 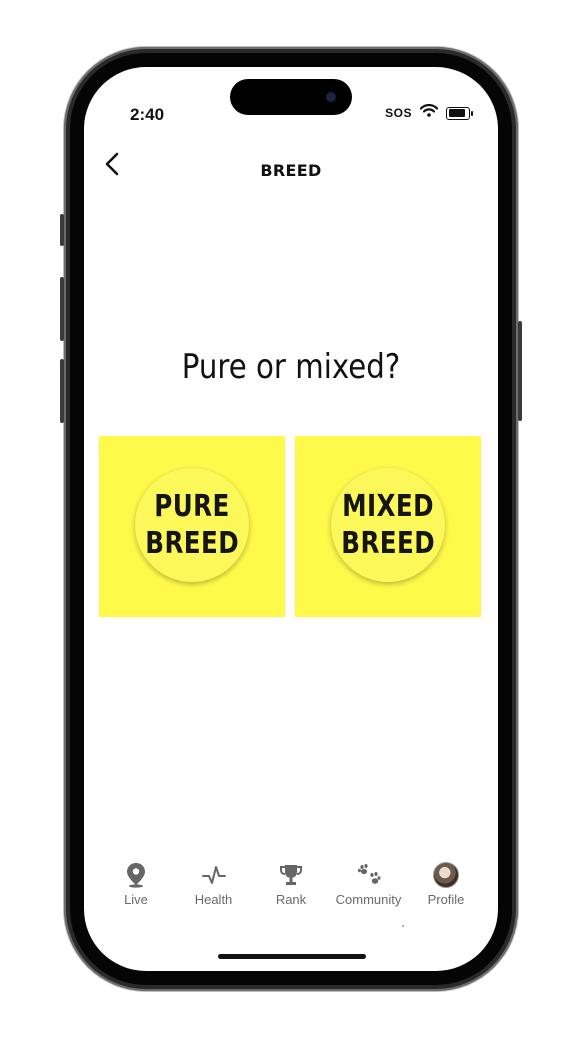 What do you see at coordinates (62, 230) in the screenshot?
I see `action-button` at bounding box center [62, 230].